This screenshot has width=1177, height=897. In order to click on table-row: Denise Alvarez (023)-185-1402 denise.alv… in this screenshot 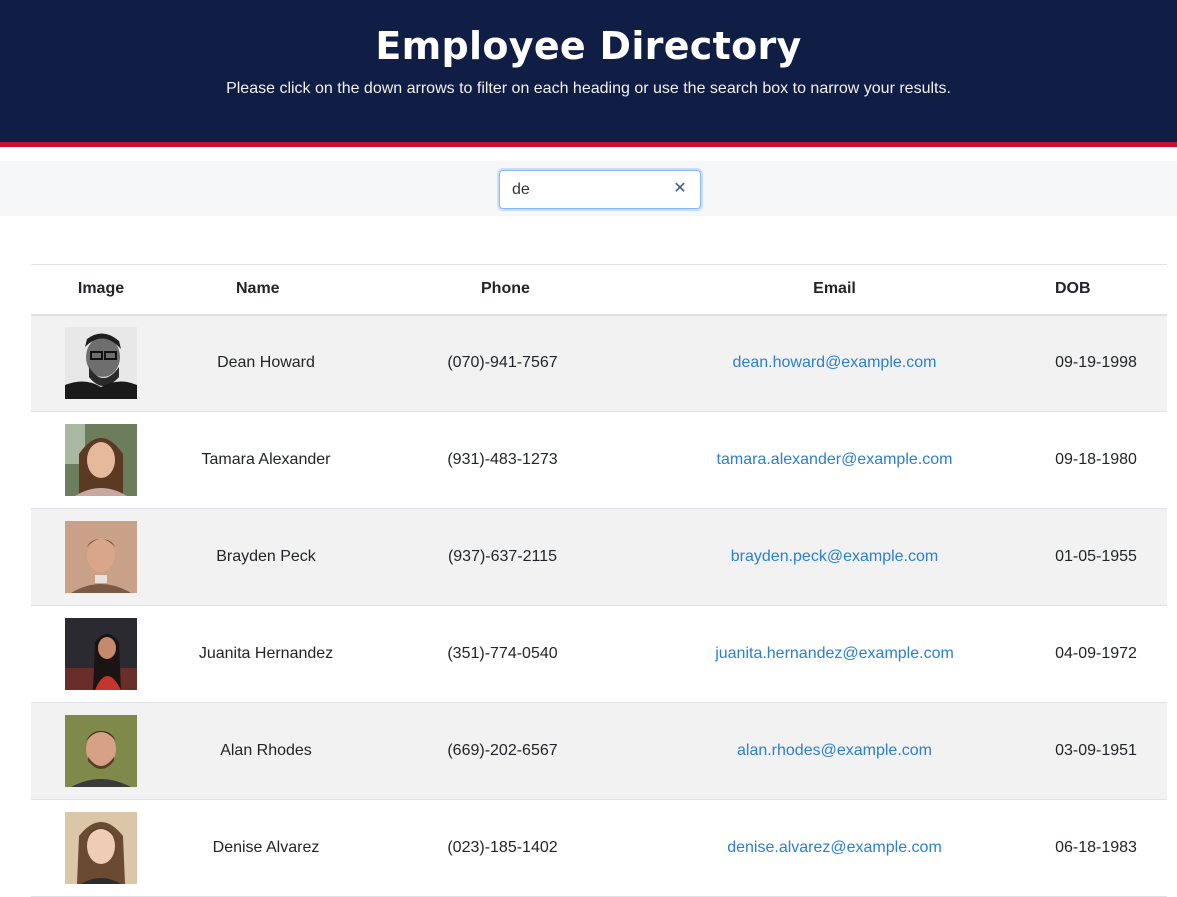, I will do `click(599, 848)`.